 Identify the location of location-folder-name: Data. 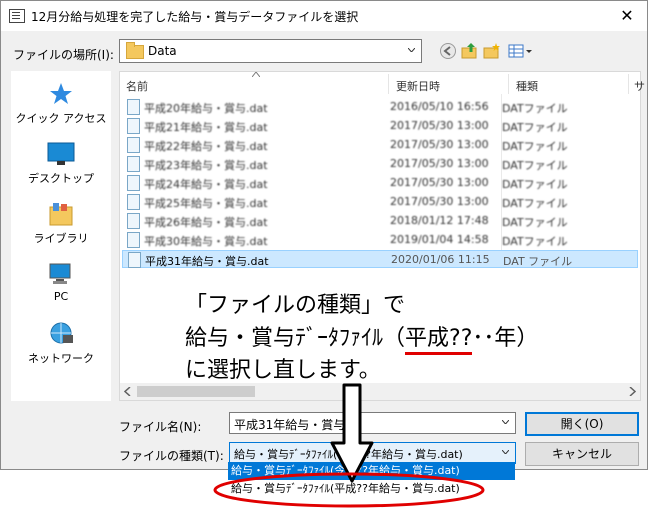
(162, 51).